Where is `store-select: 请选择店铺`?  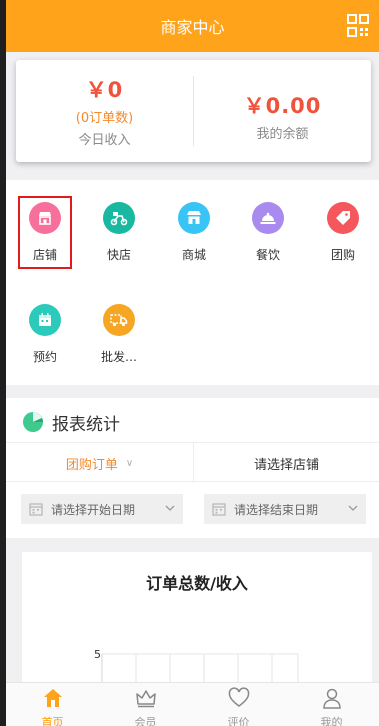 store-select: 请选择店铺 is located at coordinates (286, 463).